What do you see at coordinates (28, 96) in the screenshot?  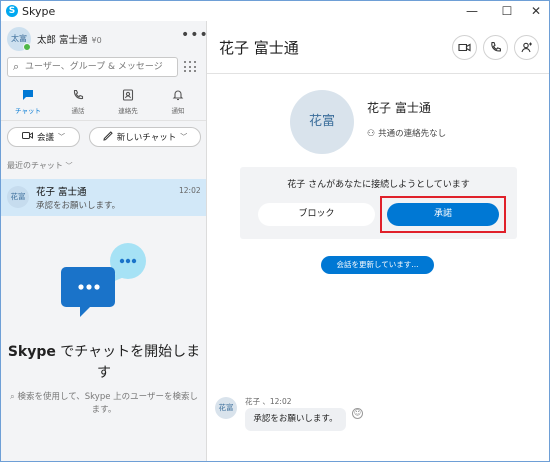 I see `chat-icon` at bounding box center [28, 96].